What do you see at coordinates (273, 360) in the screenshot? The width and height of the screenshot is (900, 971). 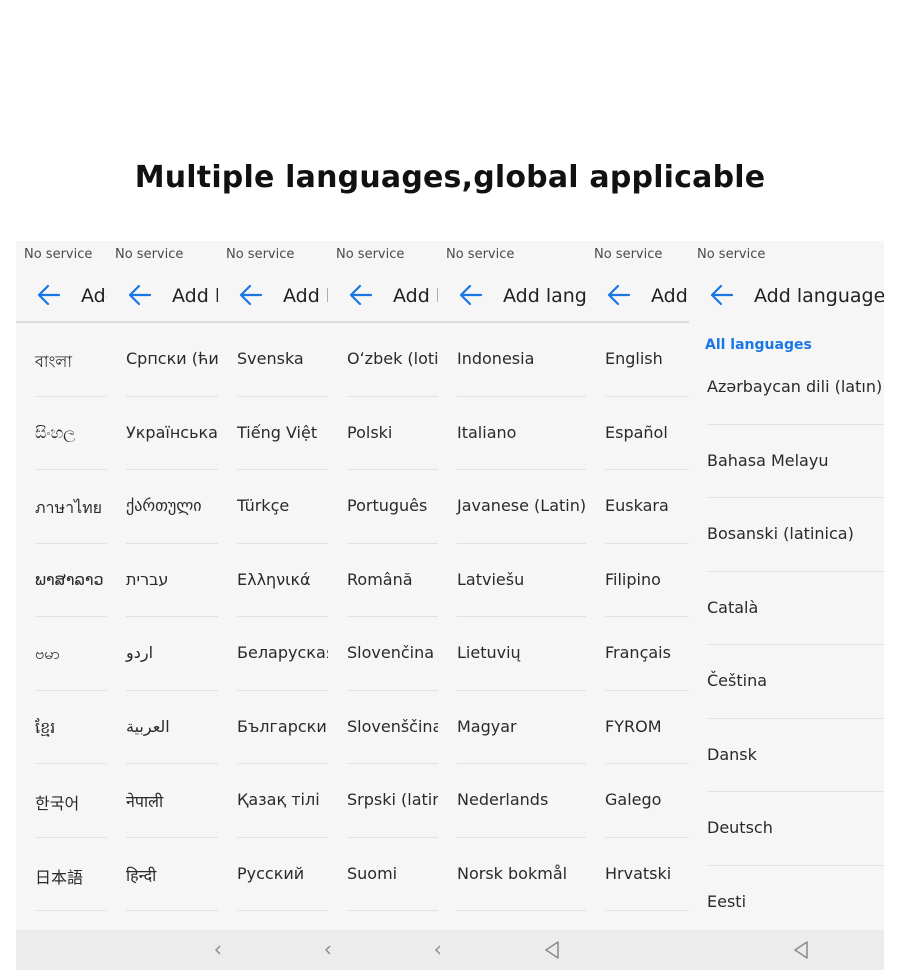 I see `language-item: Svenska` at bounding box center [273, 360].